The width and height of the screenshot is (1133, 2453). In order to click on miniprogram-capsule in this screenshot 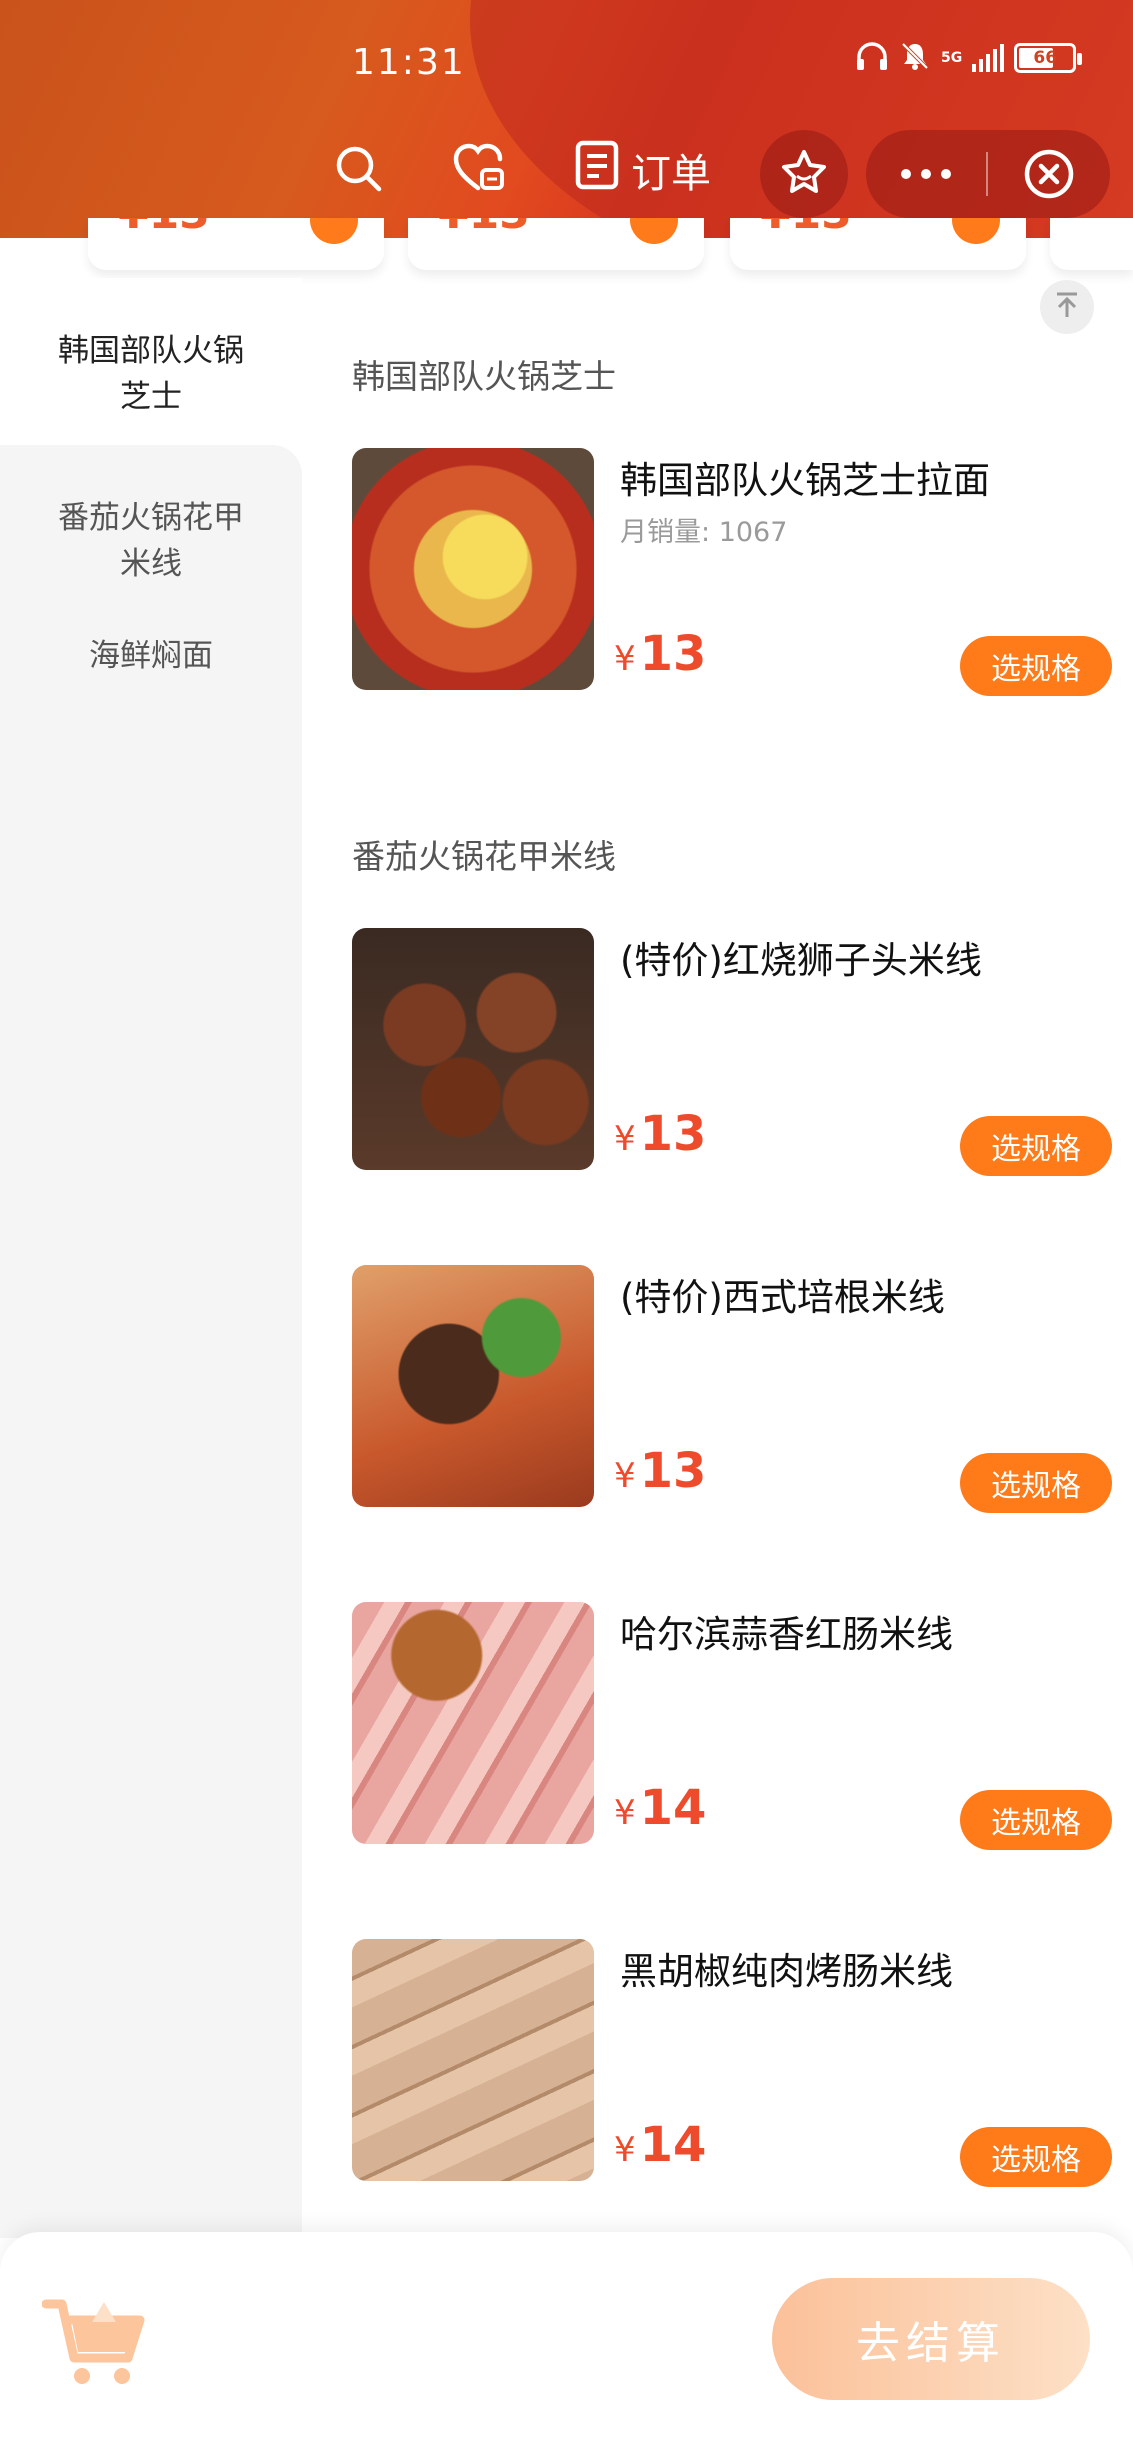, I will do `click(988, 174)`.